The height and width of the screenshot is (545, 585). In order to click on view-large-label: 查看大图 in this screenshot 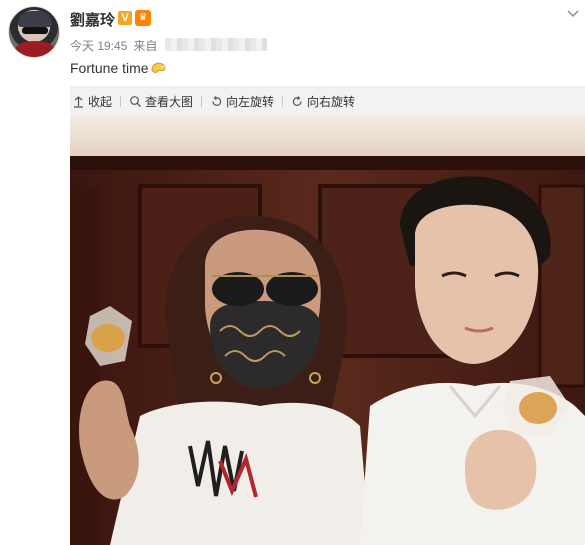, I will do `click(169, 101)`.